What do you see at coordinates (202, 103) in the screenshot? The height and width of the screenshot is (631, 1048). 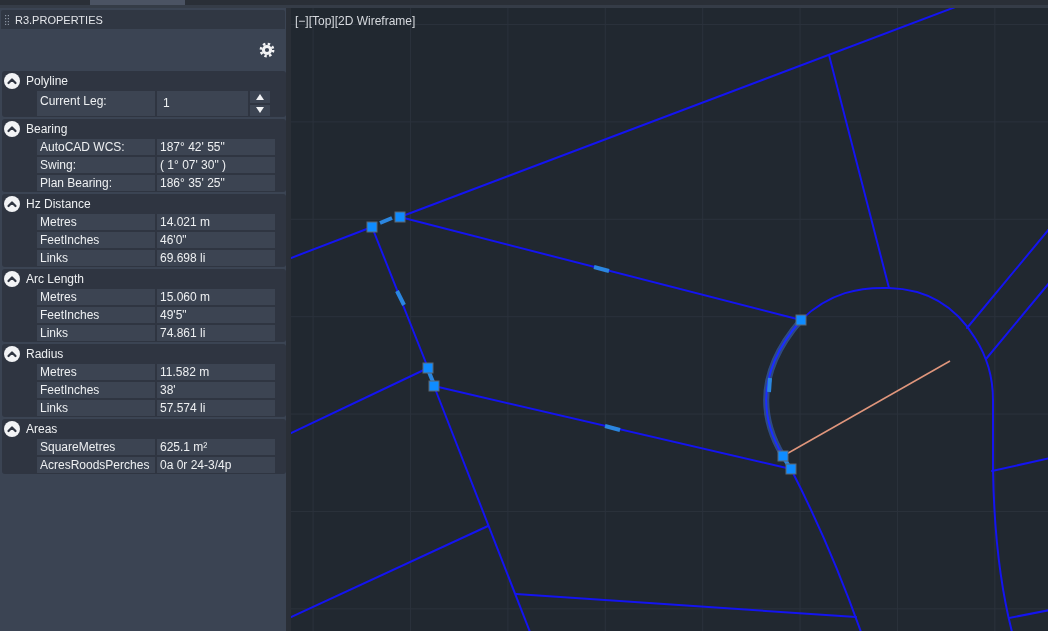 I see `spinner-field: 1` at bounding box center [202, 103].